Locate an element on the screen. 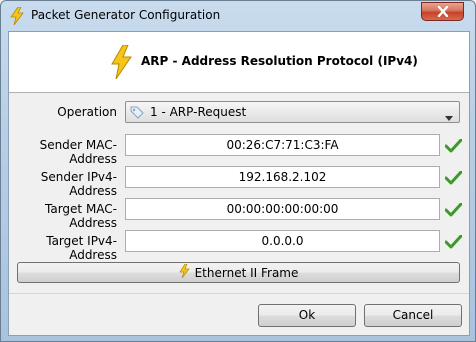 Image resolution: width=476 pixels, height=342 pixels. title-bar: Packet Generator Configuration is located at coordinates (238, 16).